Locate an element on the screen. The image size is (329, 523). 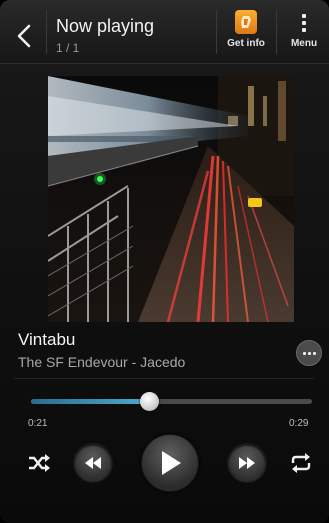
menu-label: Menu is located at coordinates (304, 43).